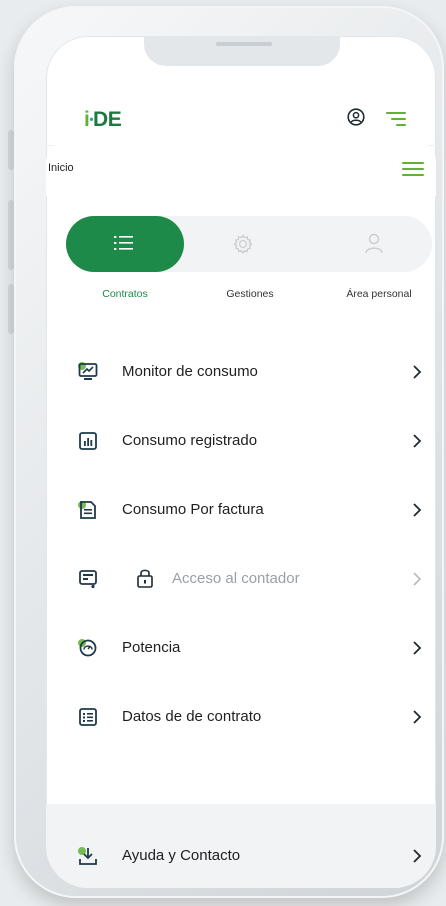  I want to click on menu-item-consumo-registrado: Consumo registrado, so click(241, 441).